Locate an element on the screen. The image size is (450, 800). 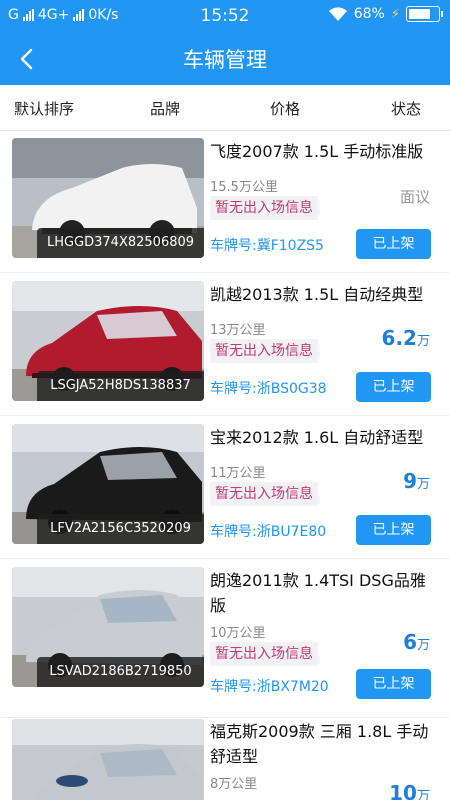
filter-bar: 默认排序 品牌 价格 状态 is located at coordinates (225, 108).